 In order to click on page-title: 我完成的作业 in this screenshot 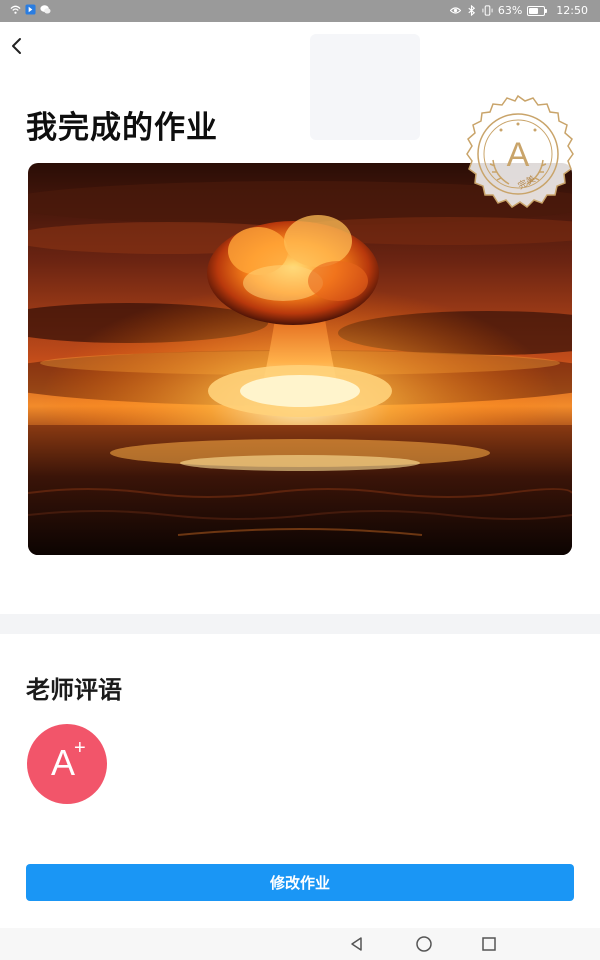, I will do `click(122, 128)`.